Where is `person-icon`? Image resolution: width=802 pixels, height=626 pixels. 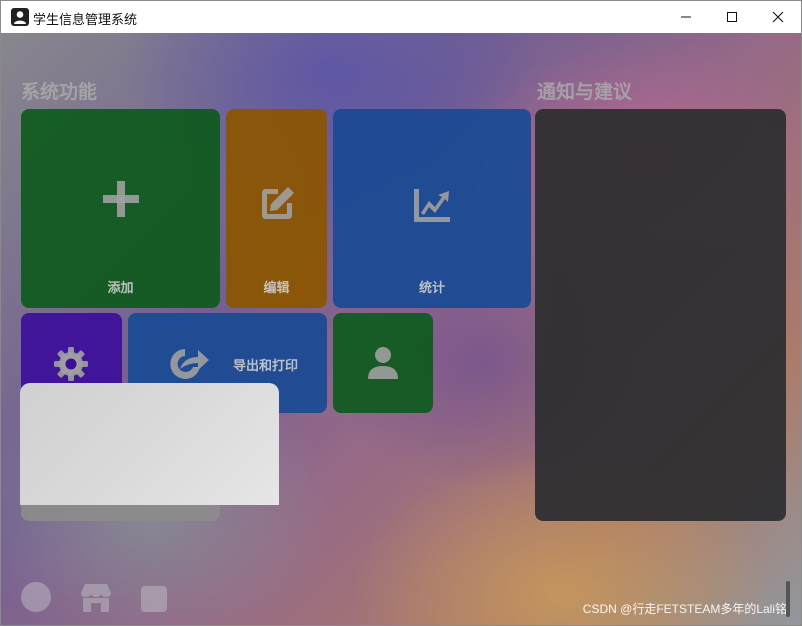 person-icon is located at coordinates (383, 363).